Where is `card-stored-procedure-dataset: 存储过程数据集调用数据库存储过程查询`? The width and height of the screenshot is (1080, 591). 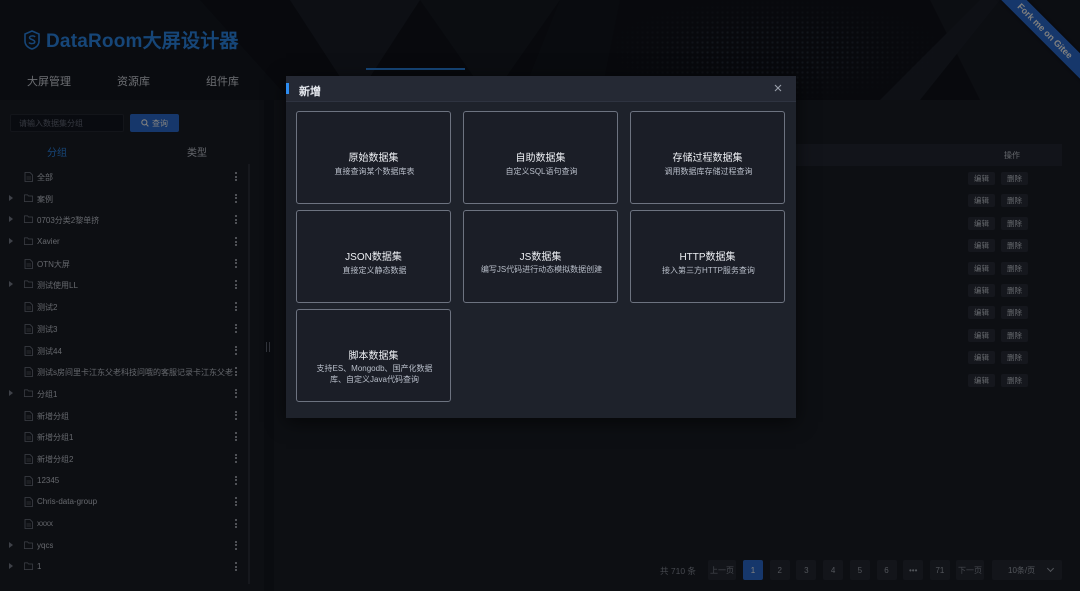 card-stored-procedure-dataset: 存储过程数据集调用数据库存储过程查询 is located at coordinates (707, 157).